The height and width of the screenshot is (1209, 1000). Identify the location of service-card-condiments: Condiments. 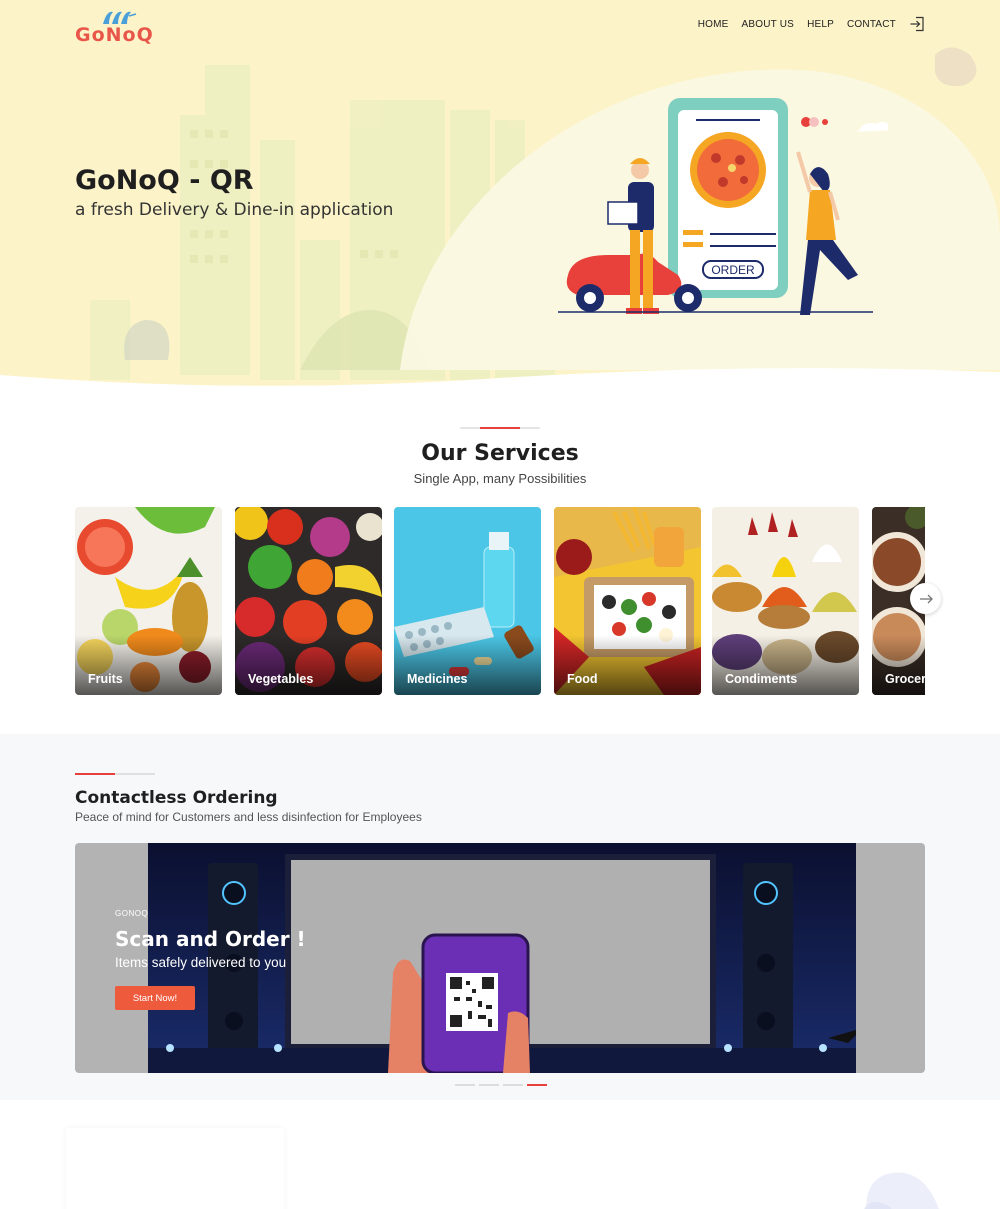
(785, 601).